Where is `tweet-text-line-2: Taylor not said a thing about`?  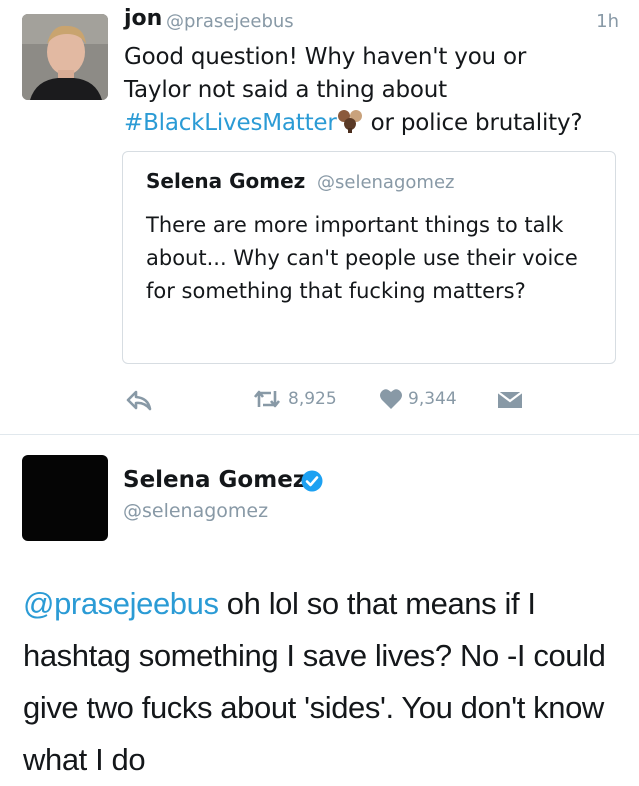 tweet-text-line-2: Taylor not said a thing about is located at coordinates (285, 90).